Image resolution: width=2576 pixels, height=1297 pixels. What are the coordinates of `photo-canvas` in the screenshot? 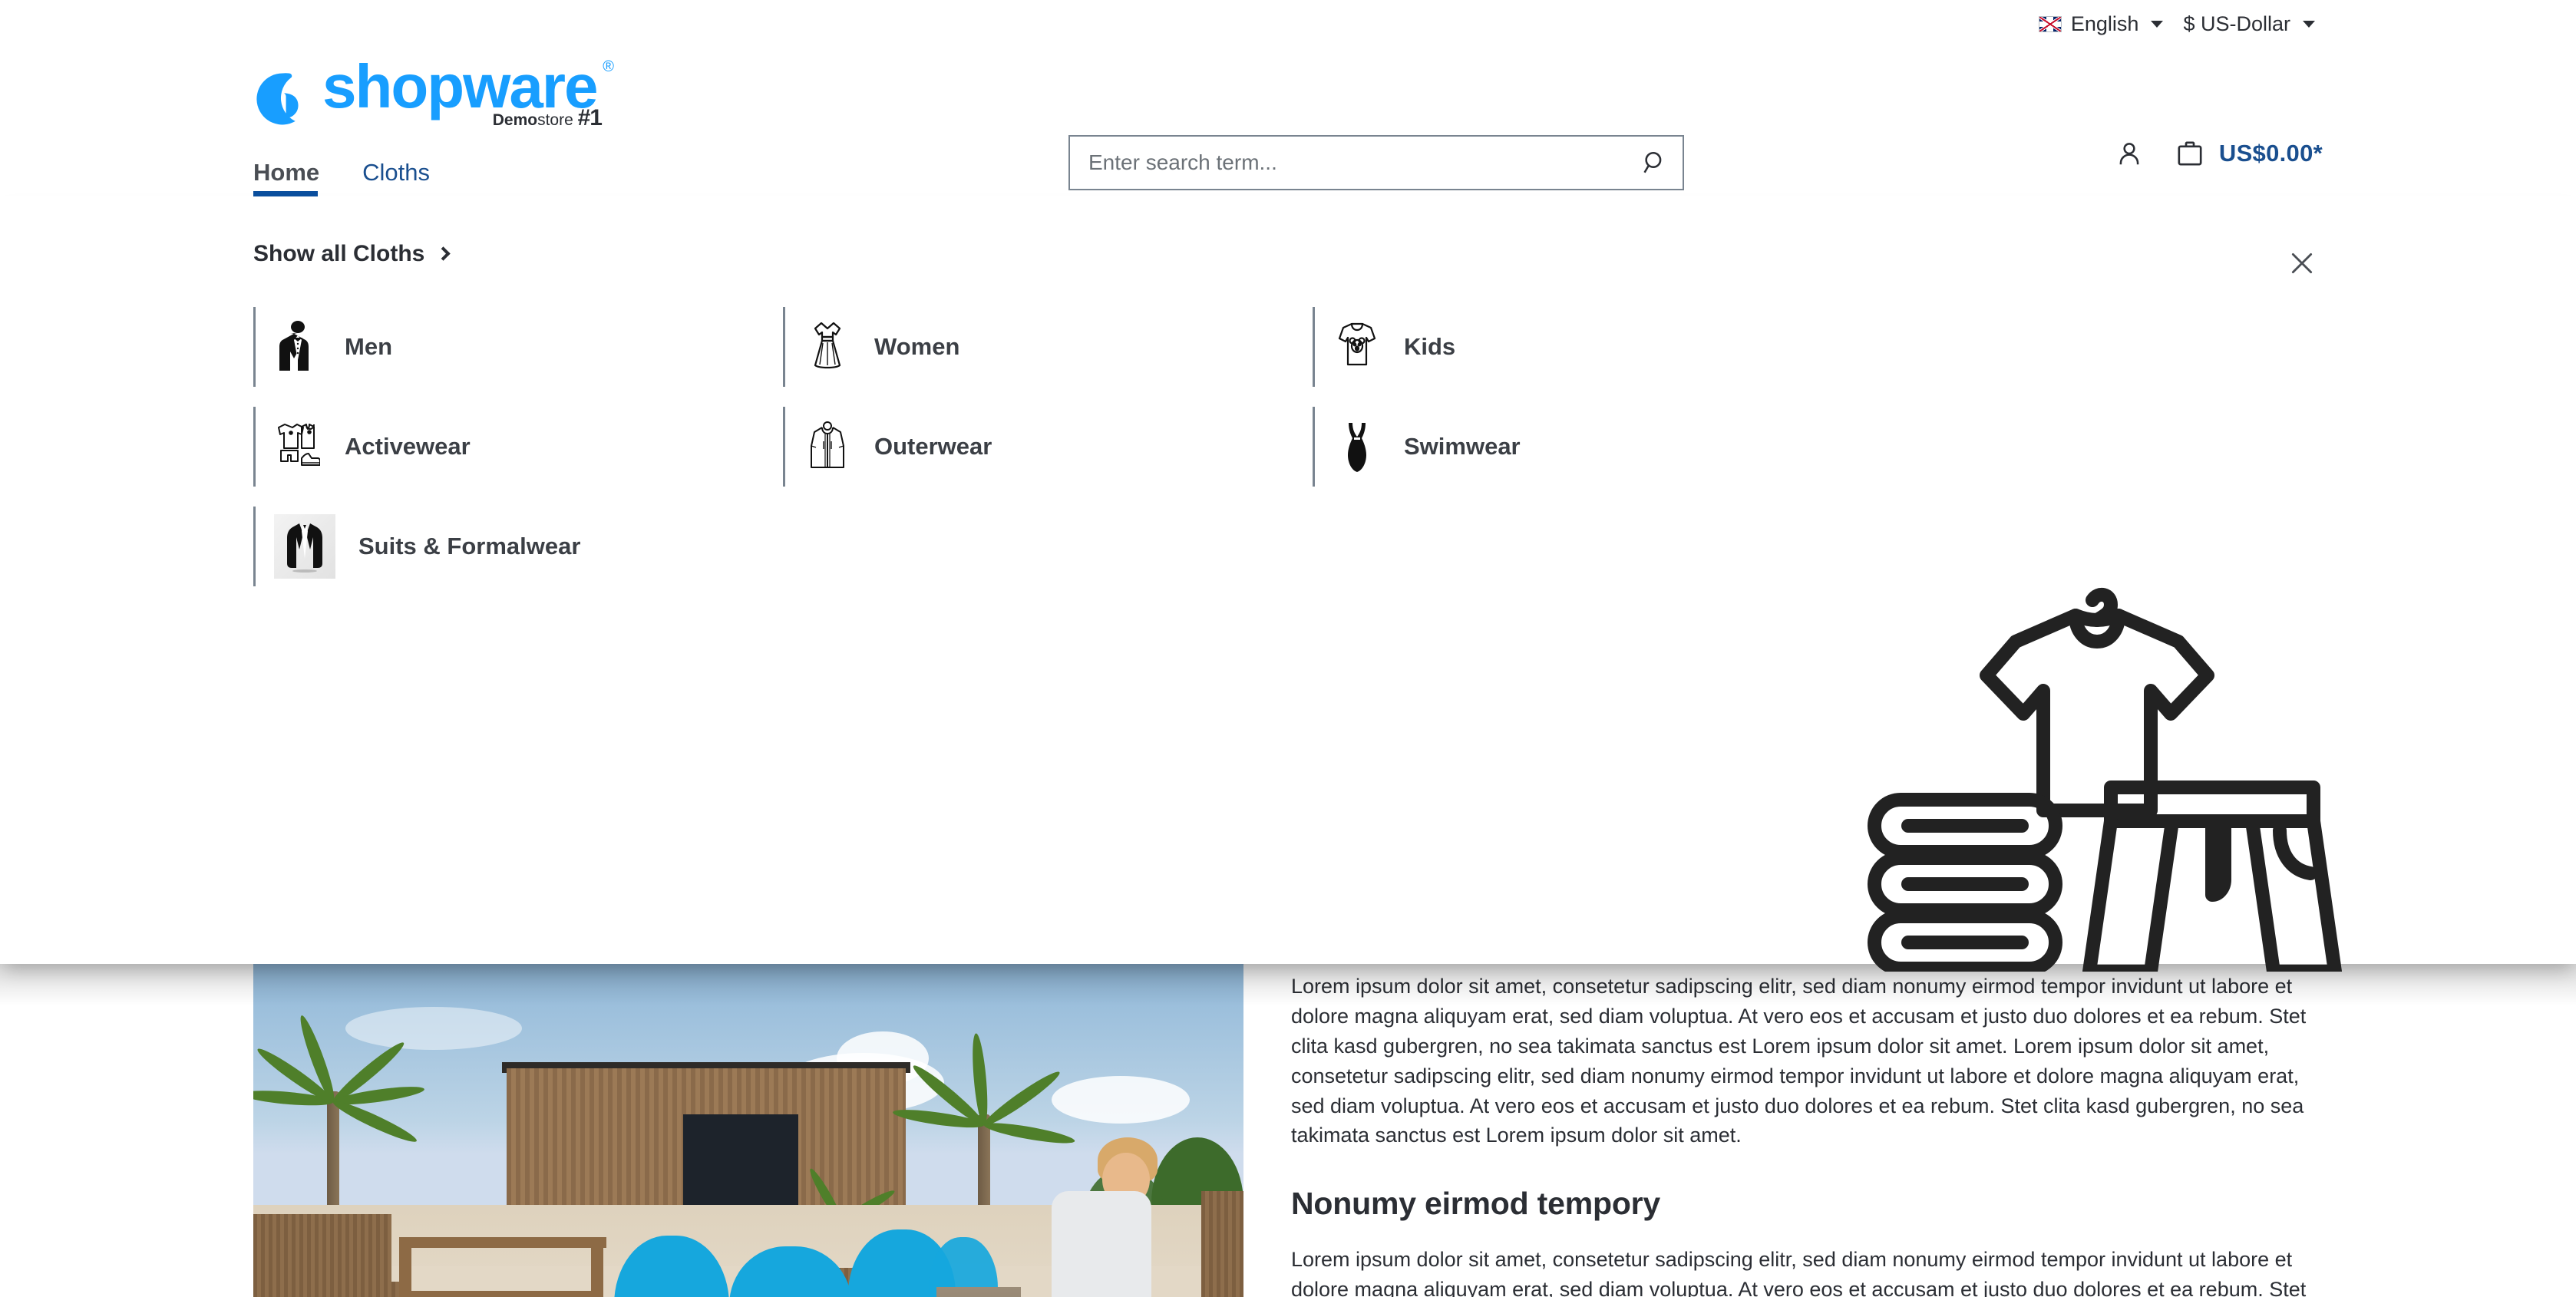 It's located at (748, 1129).